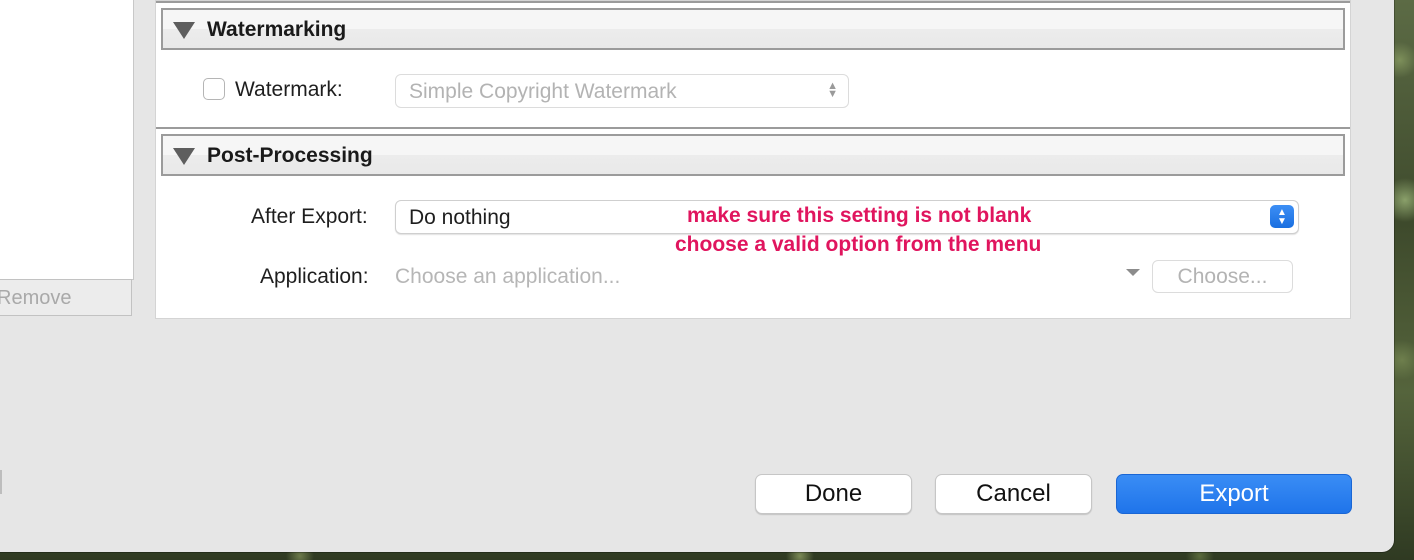 This screenshot has width=1414, height=560. What do you see at coordinates (277, 29) in the screenshot?
I see `watermarking-title: Watermarking` at bounding box center [277, 29].